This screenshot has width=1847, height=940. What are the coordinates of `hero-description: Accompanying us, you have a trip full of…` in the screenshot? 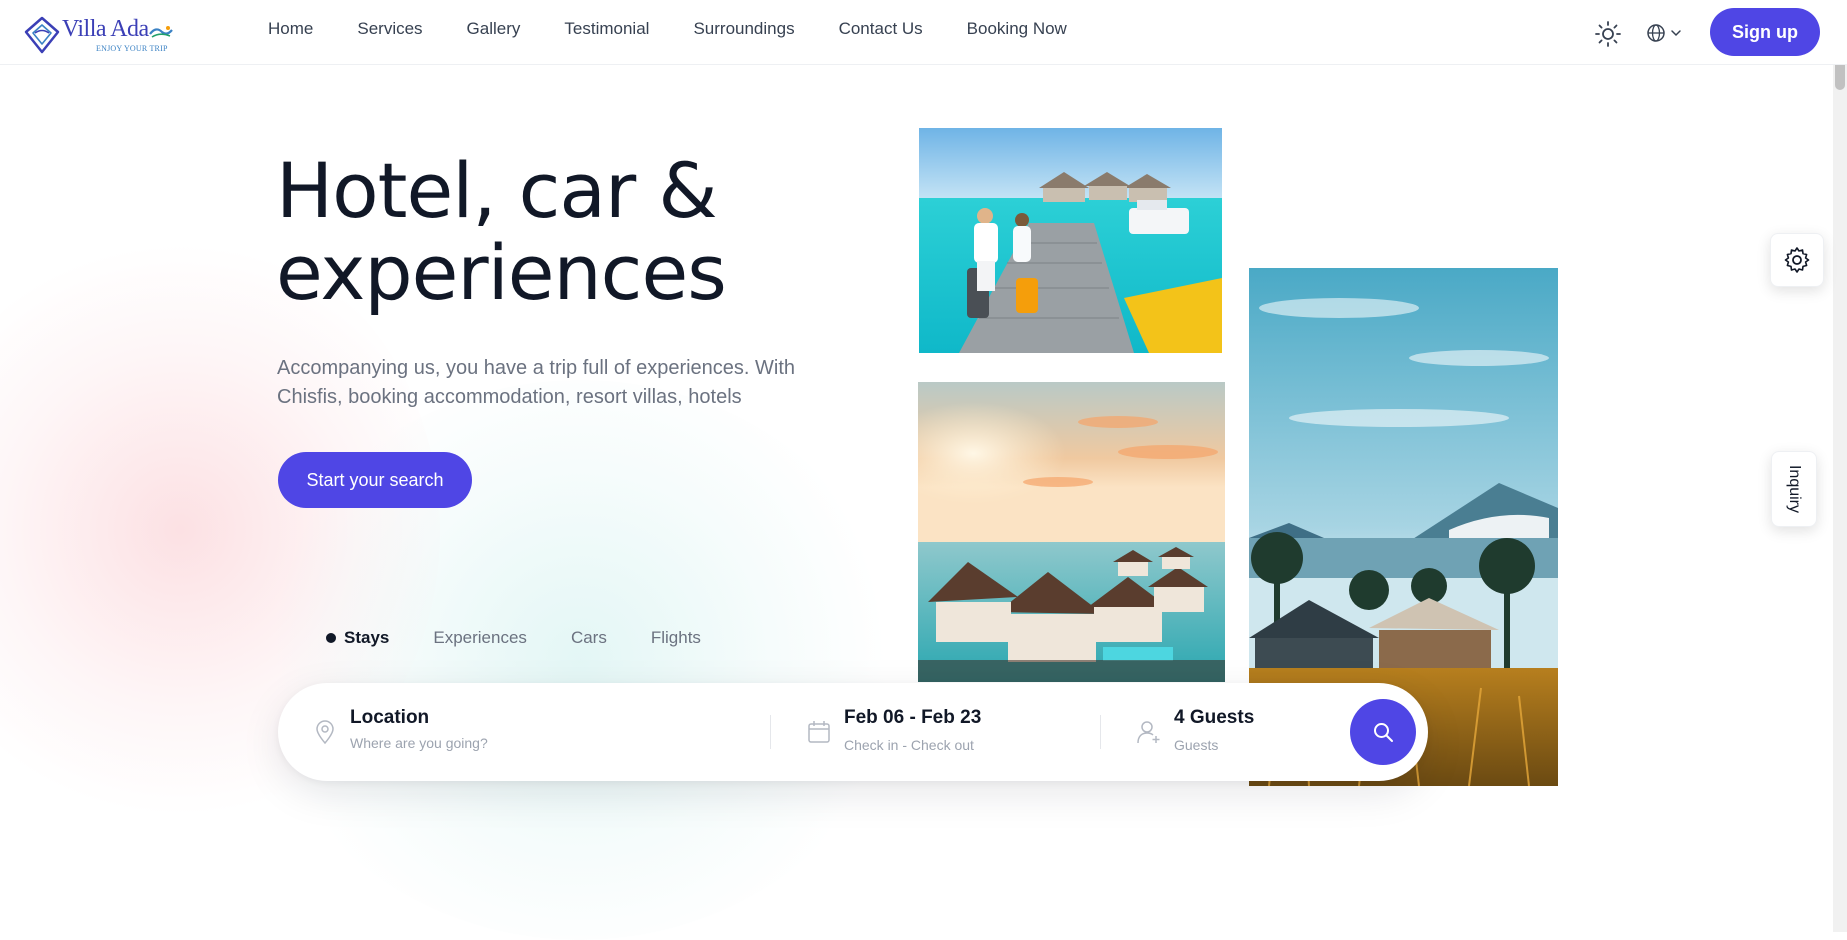 It's located at (536, 382).